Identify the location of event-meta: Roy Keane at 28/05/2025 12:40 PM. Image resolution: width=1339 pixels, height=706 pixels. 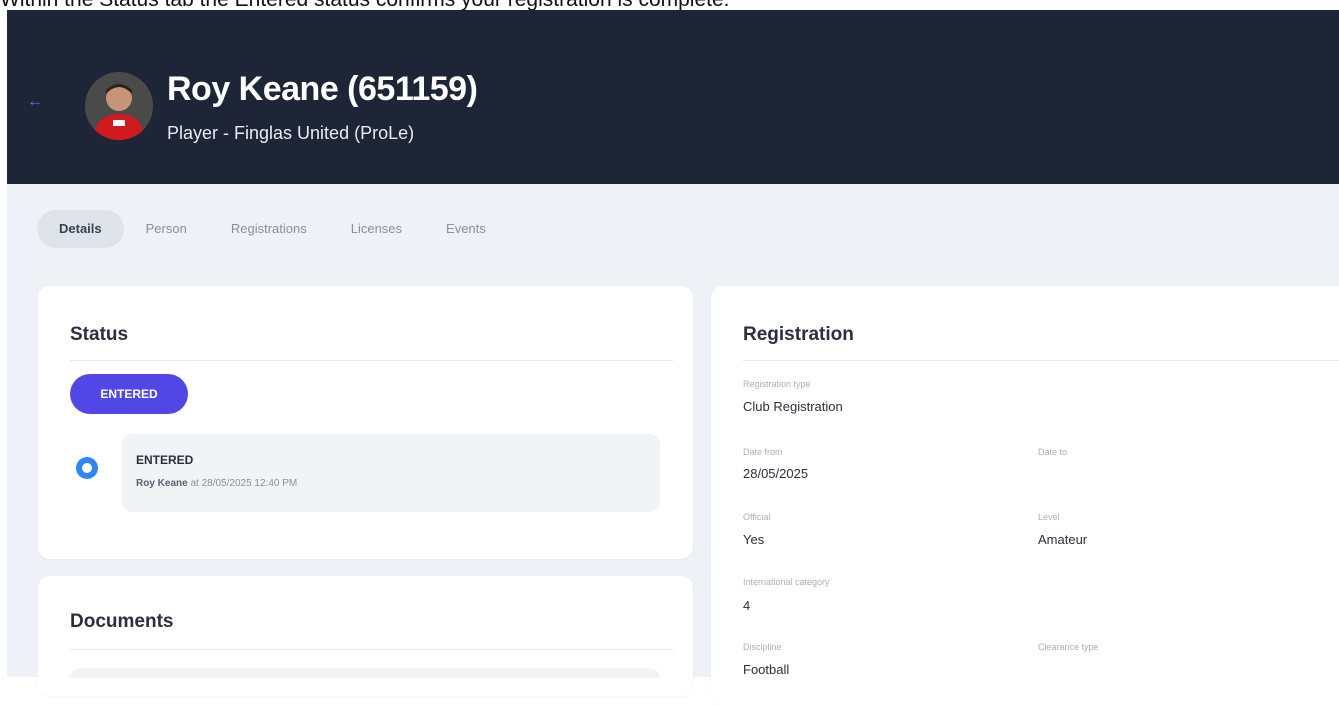
(216, 483).